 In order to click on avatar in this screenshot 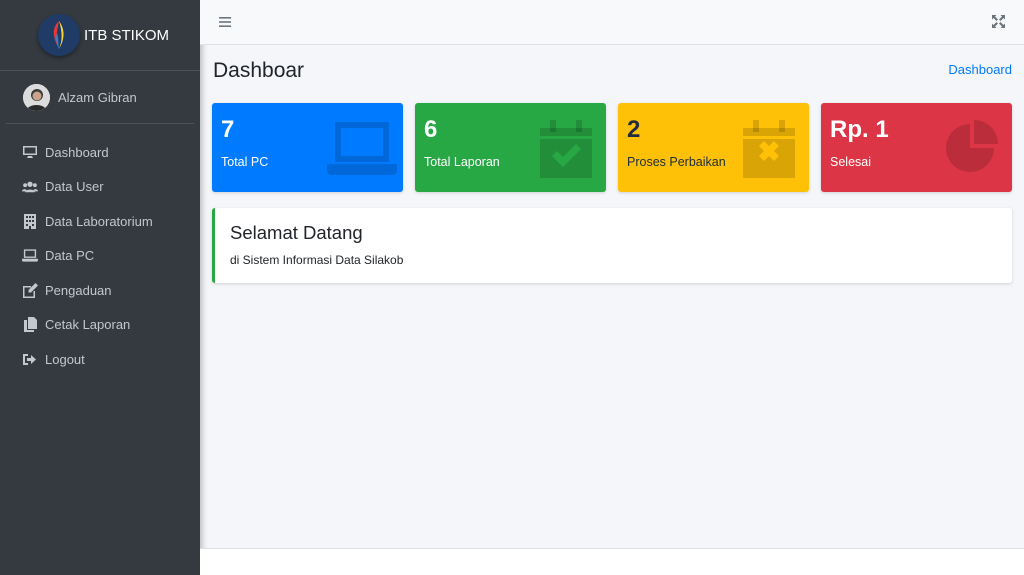, I will do `click(36, 97)`.